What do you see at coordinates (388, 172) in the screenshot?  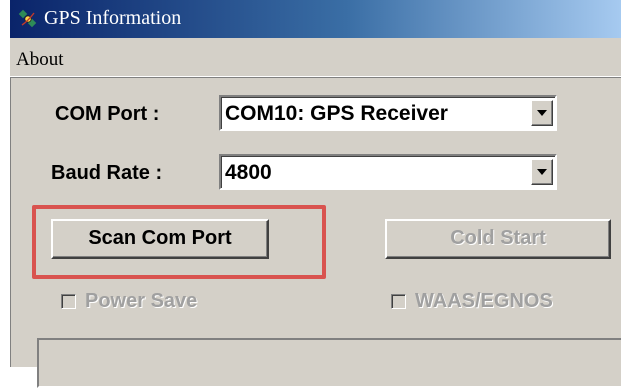 I see `baud-rate-select: 4800` at bounding box center [388, 172].